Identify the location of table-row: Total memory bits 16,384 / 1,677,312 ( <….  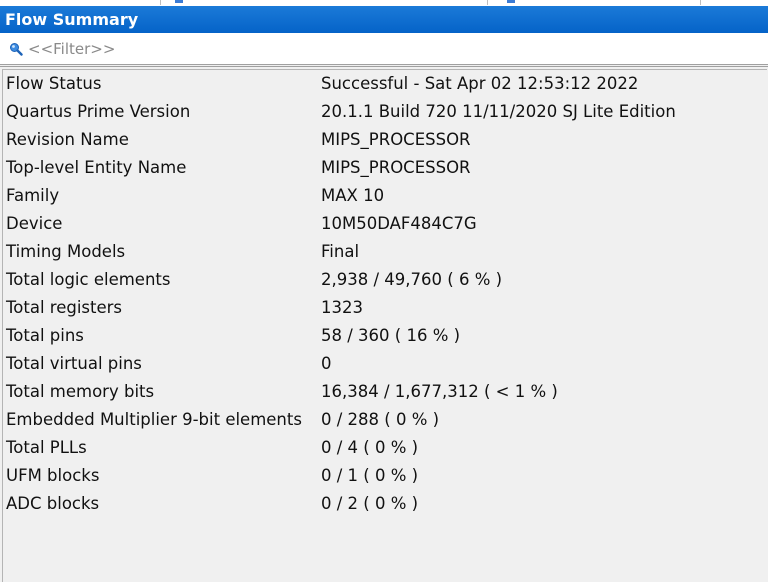
(385, 392).